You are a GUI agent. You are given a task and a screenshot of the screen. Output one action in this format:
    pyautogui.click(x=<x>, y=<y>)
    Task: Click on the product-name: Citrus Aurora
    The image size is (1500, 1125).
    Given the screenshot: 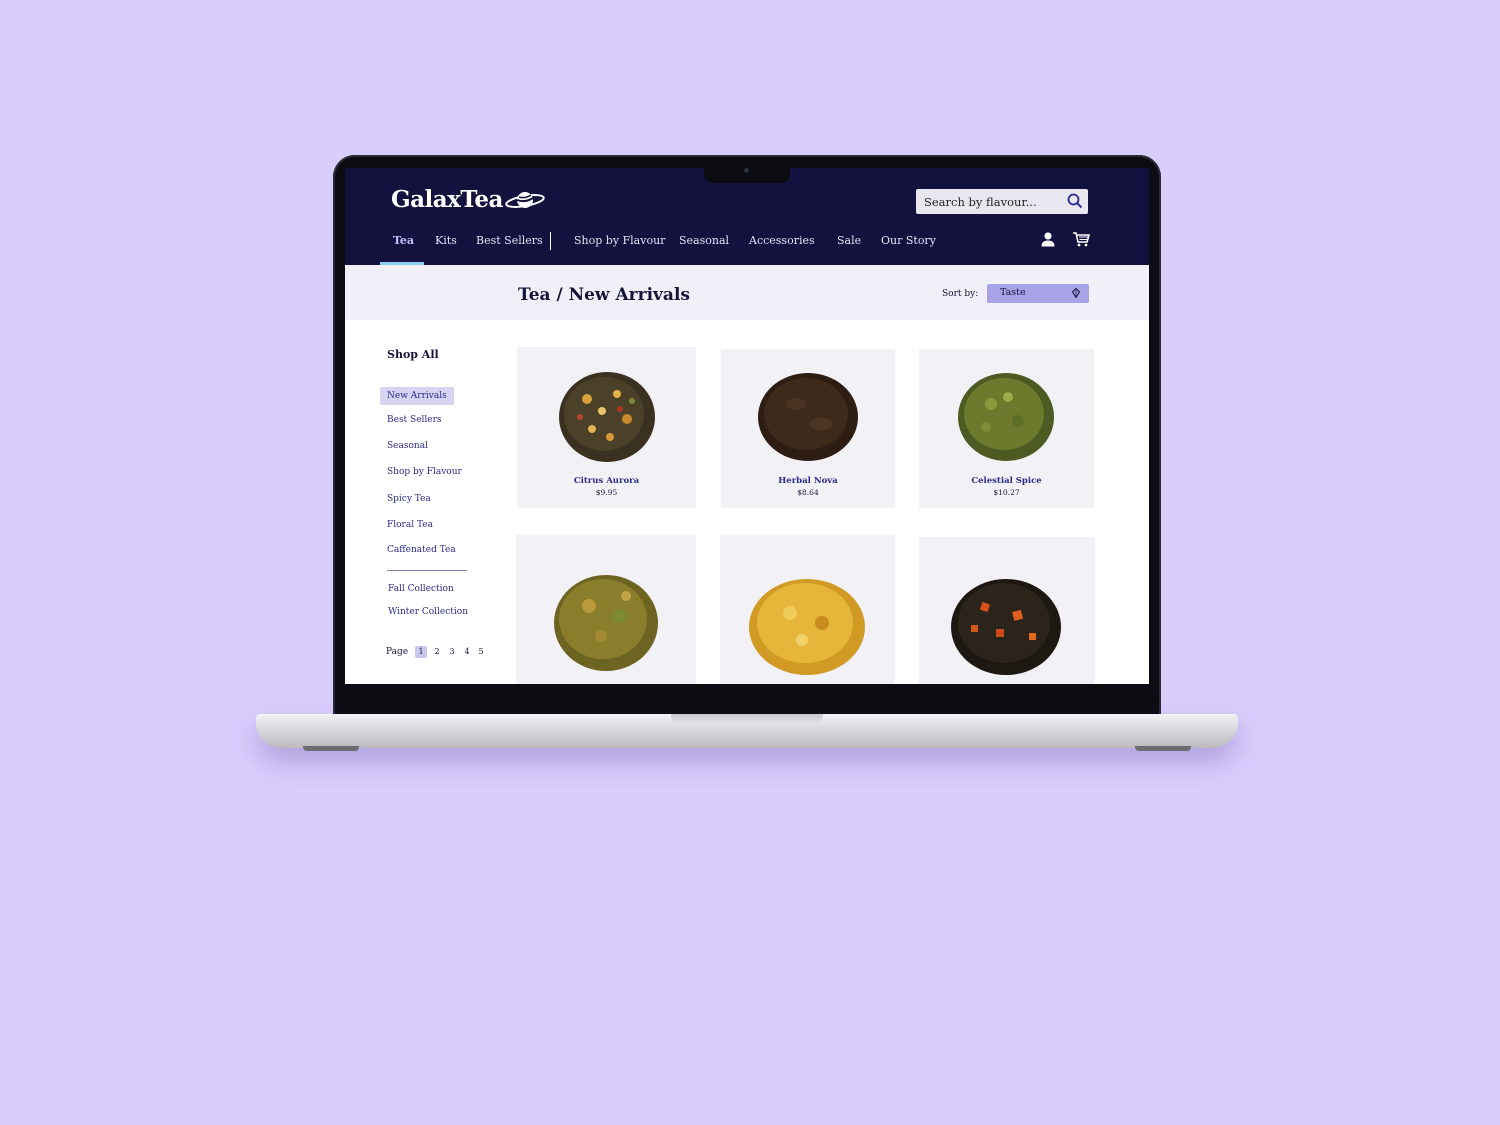 What is the action you would take?
    pyautogui.click(x=606, y=481)
    